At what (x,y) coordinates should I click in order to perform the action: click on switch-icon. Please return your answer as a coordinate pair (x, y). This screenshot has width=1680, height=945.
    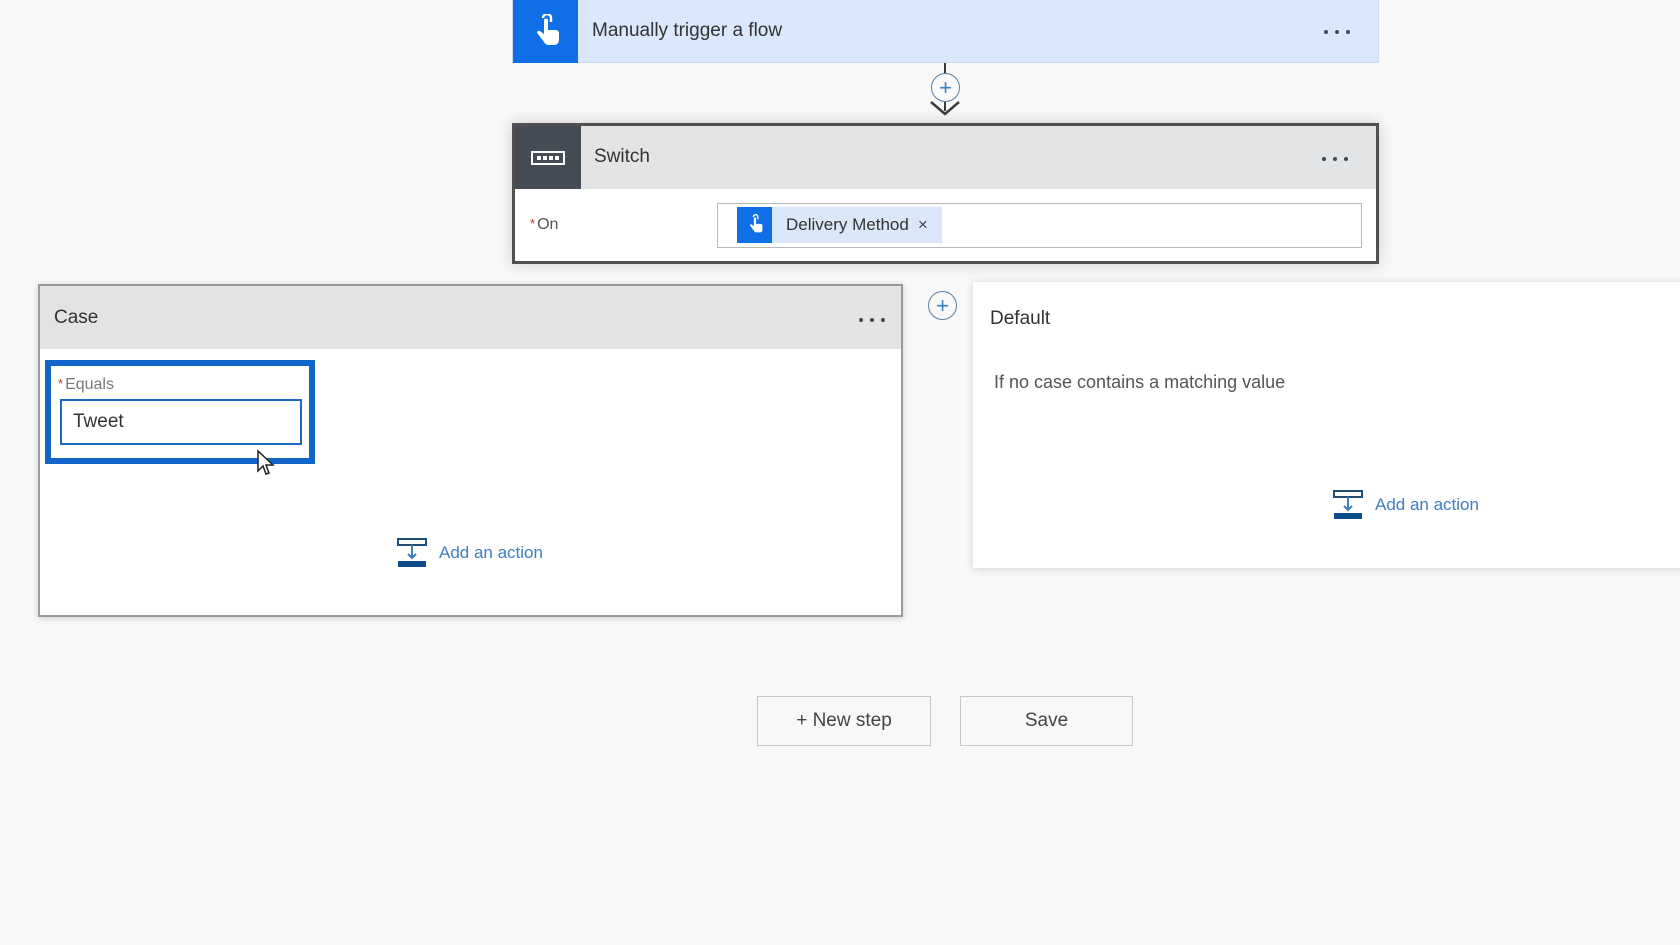
    Looking at the image, I should click on (548, 157).